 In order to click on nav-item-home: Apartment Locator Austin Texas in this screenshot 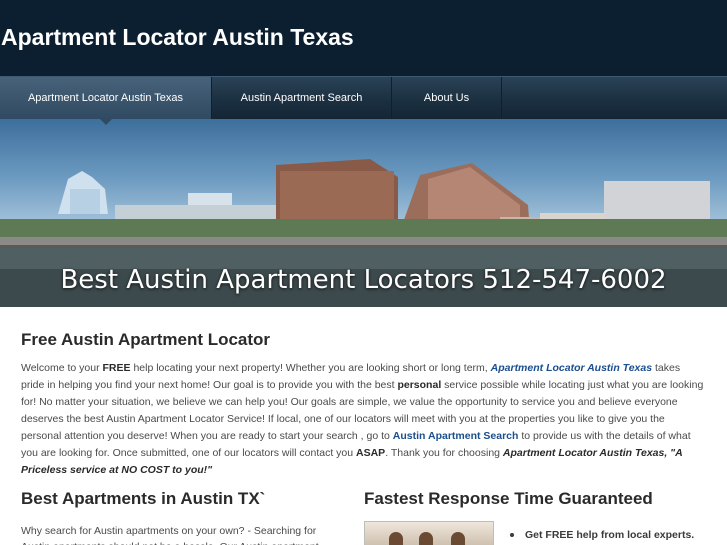, I will do `click(106, 101)`.